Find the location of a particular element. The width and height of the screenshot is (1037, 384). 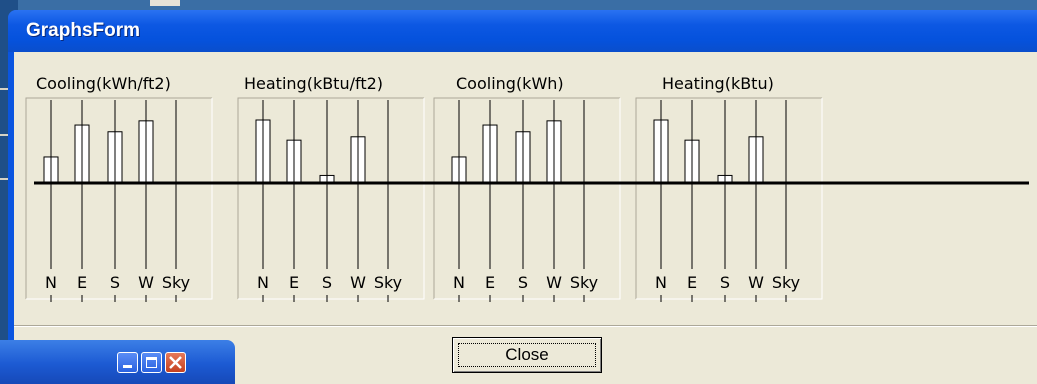

maximize-icon is located at coordinates (151, 362).